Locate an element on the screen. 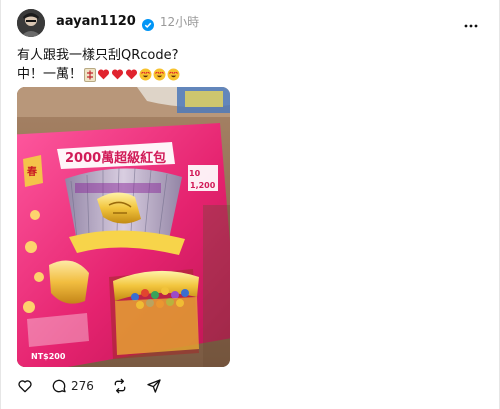 The height and width of the screenshot is (409, 500). verified-icon is located at coordinates (147, 23).